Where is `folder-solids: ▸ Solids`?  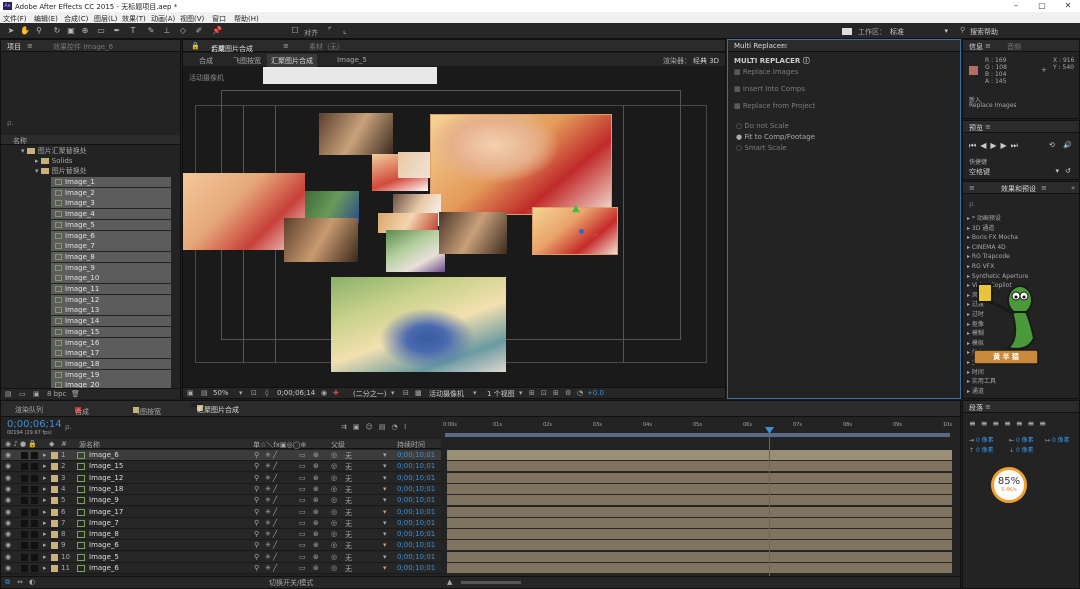 folder-solids: ▸ Solids is located at coordinates (53, 161).